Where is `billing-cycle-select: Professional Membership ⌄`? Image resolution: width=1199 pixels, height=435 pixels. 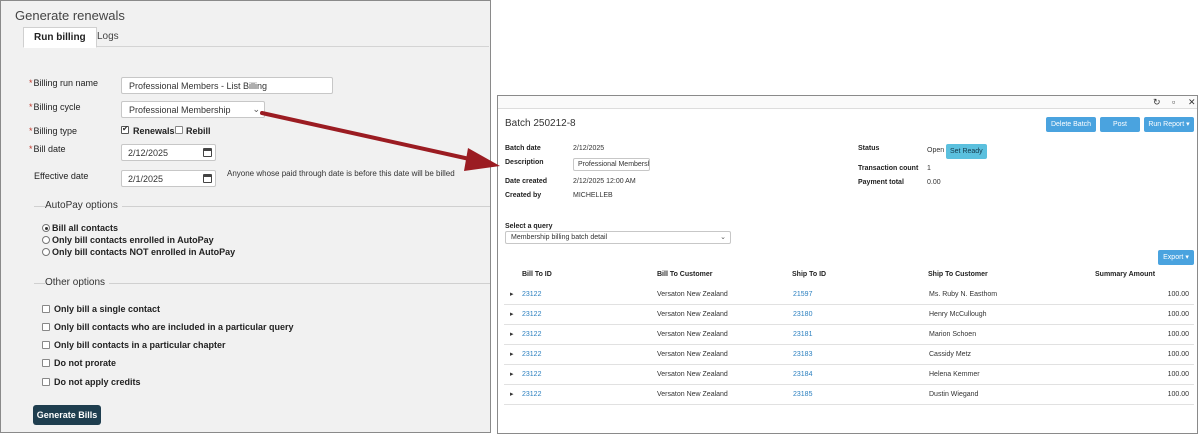
billing-cycle-select: Professional Membership ⌄ is located at coordinates (193, 109).